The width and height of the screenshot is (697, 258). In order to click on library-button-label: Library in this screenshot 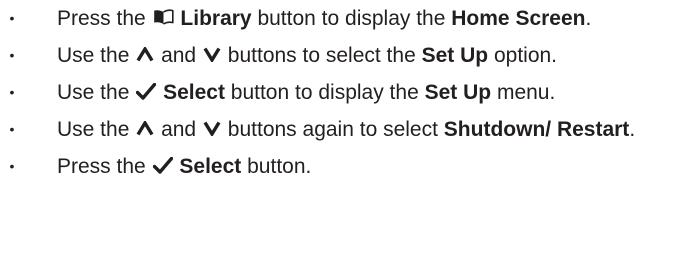, I will do `click(216, 18)`.